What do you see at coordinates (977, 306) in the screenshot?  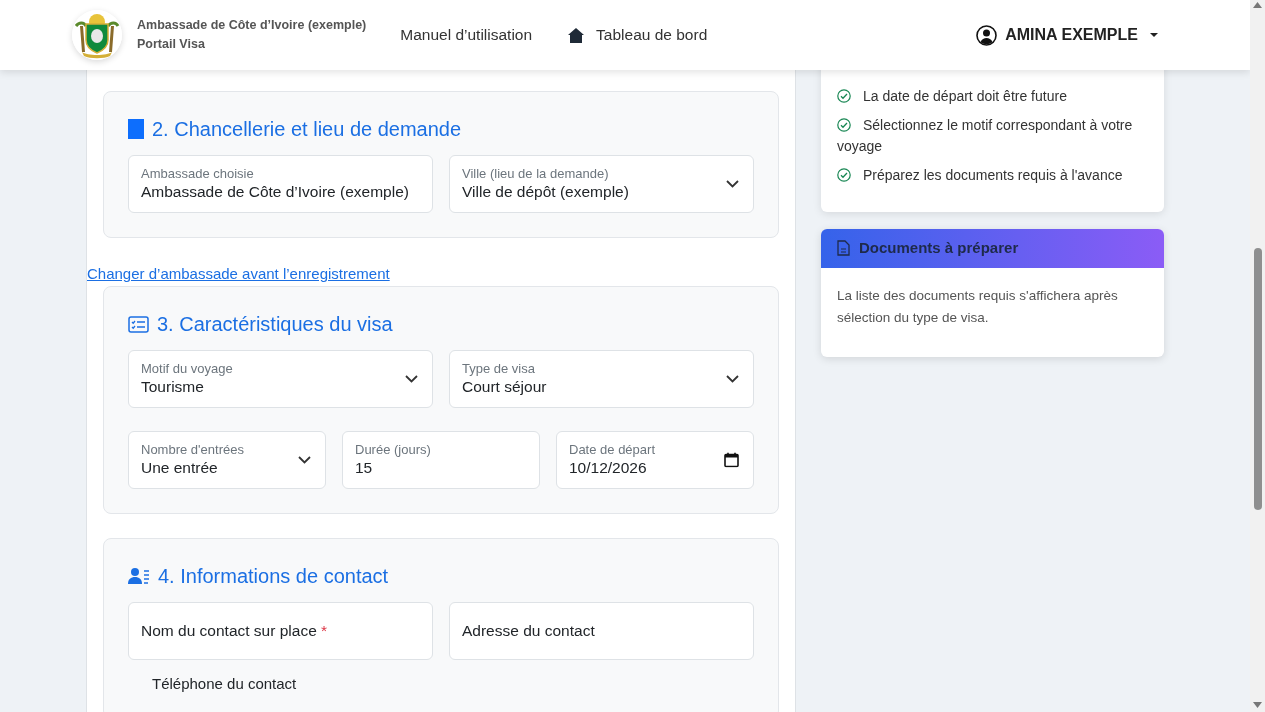 I see `card-text: La liste des documents requis s'affichera après sélection du type de visa.` at bounding box center [977, 306].